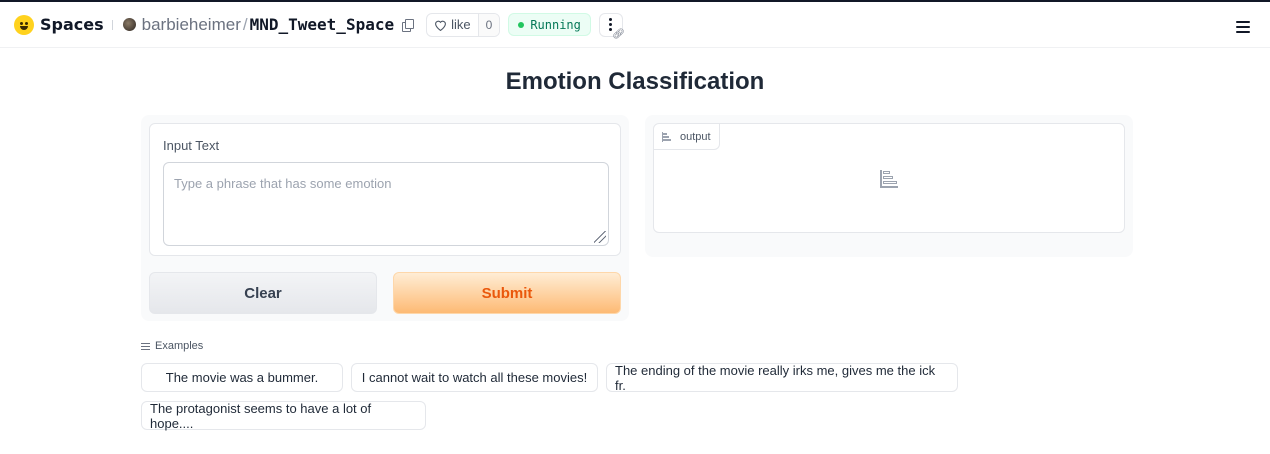  I want to click on output-label-tab: output, so click(687, 137).